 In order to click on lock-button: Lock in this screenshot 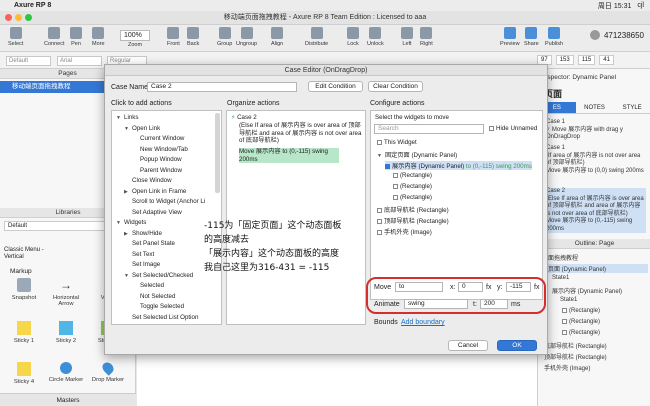, I will do `click(353, 37)`.